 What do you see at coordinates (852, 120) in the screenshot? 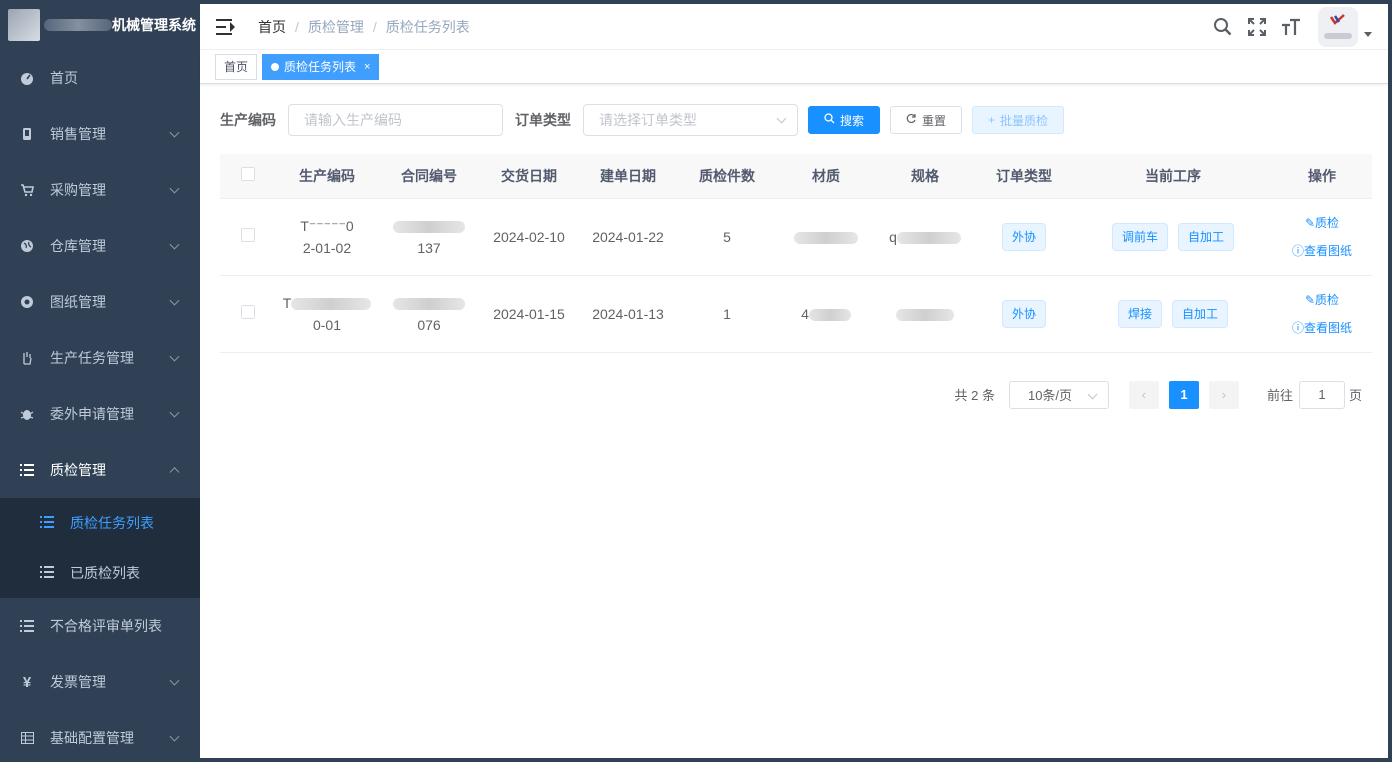
I see `search-button-label: 搜索` at bounding box center [852, 120].